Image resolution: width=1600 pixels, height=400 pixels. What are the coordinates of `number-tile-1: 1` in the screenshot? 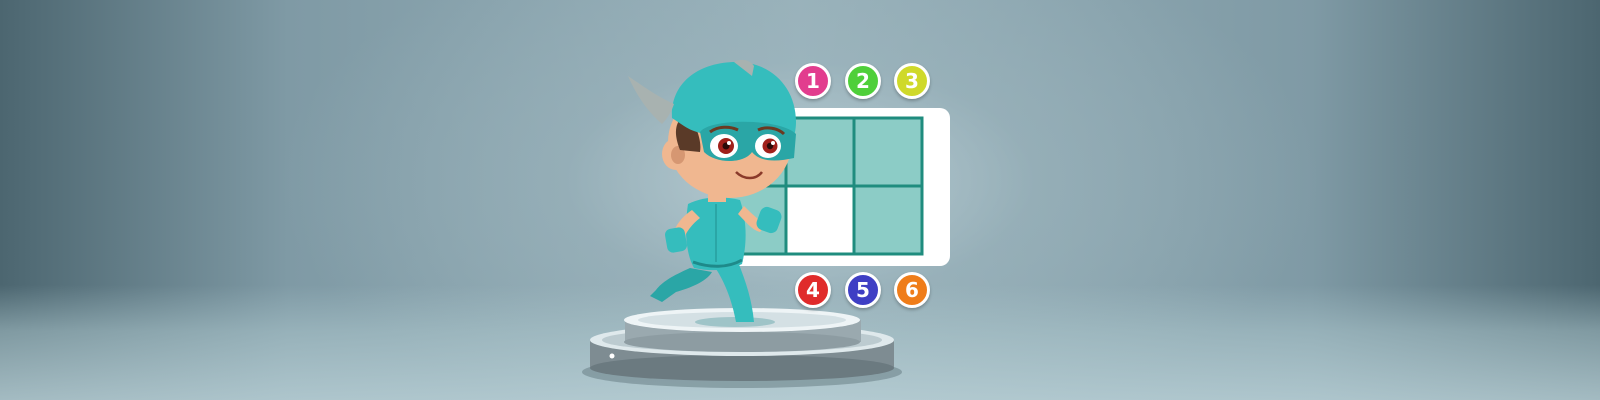 It's located at (813, 81).